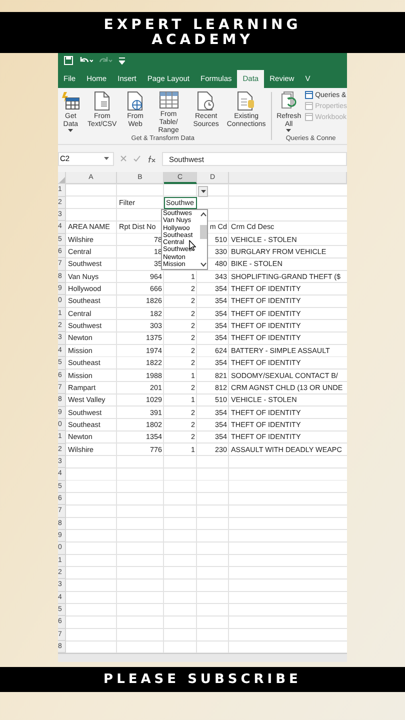 The width and height of the screenshot is (405, 720). What do you see at coordinates (168, 100) in the screenshot?
I see `table-icon` at bounding box center [168, 100].